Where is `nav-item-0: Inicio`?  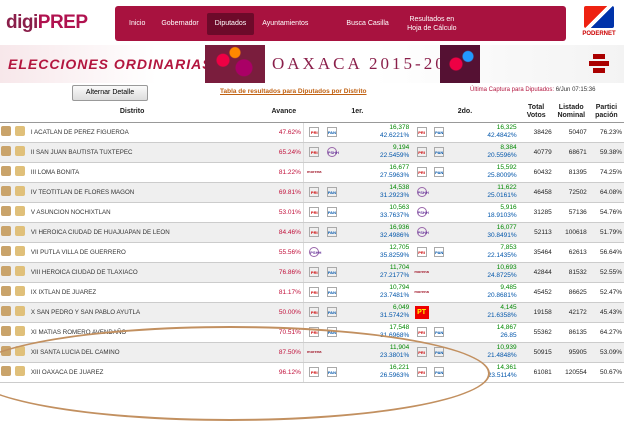 nav-item-0: Inicio is located at coordinates (137, 23).